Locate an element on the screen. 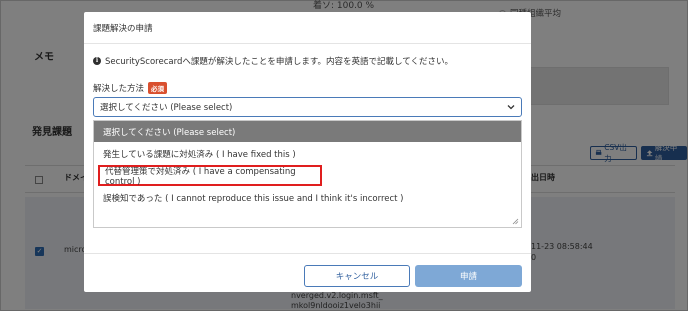 The image size is (688, 311). dialog-footer: キャンセル 申請 is located at coordinates (307, 272).